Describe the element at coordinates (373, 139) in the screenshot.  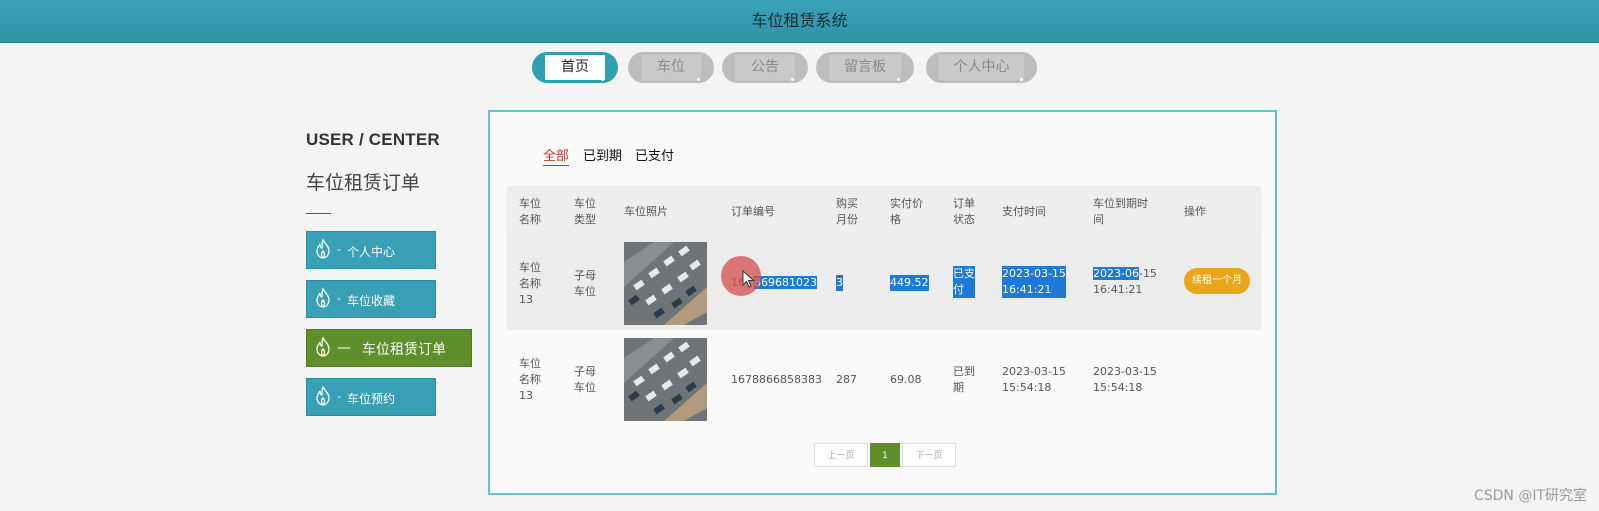
I see `sidebar-title: USER / CENTER` at that location.